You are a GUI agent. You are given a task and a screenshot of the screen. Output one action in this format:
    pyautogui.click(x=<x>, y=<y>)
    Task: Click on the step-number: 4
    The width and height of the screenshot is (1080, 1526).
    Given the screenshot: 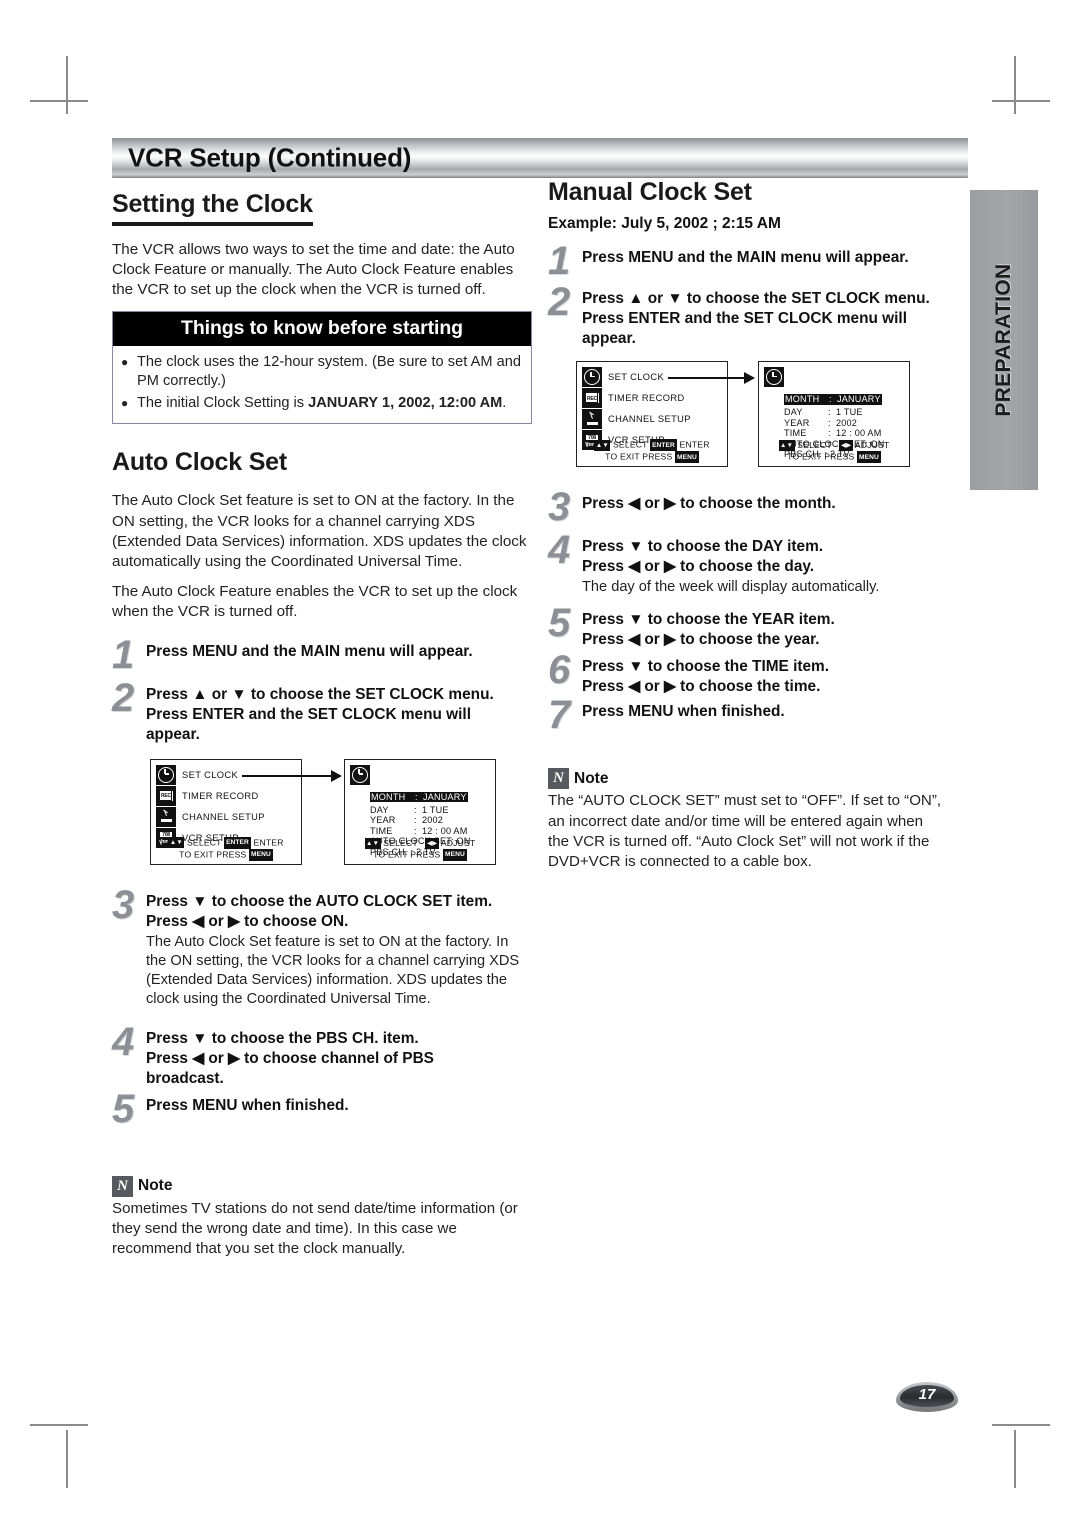 What is the action you would take?
    pyautogui.click(x=123, y=1041)
    